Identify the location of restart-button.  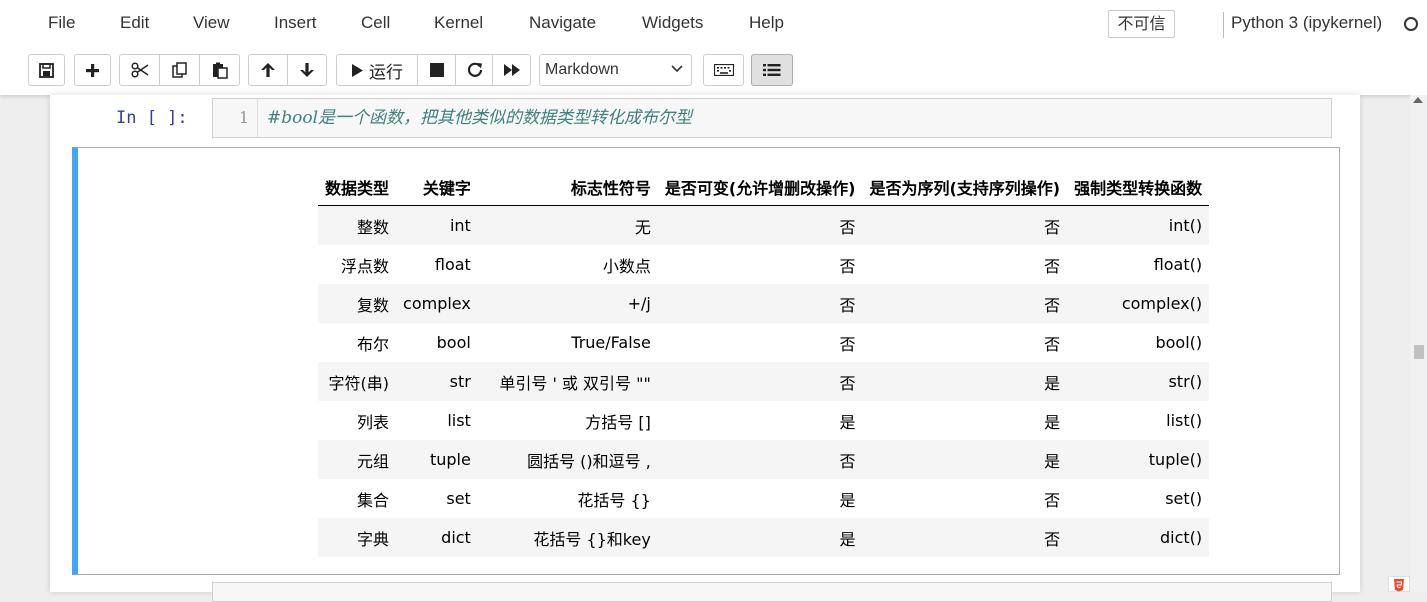
(474, 70).